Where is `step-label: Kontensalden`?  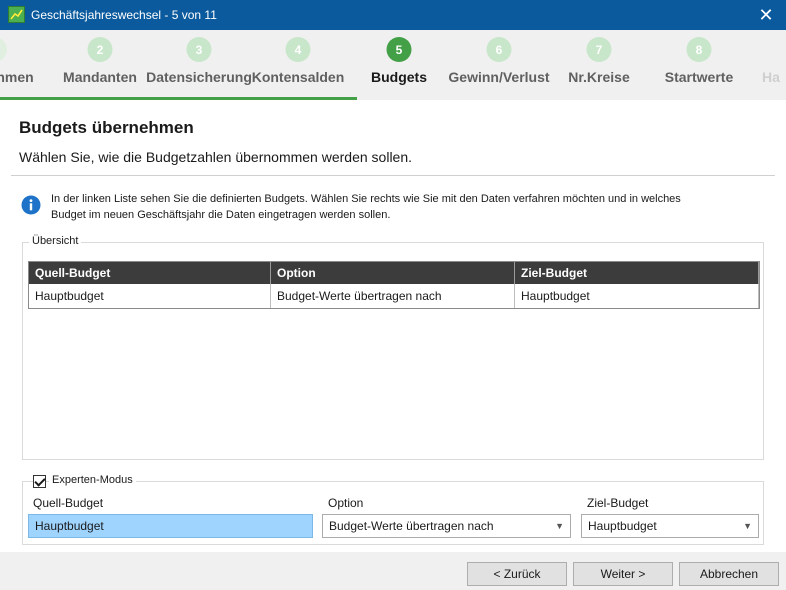 step-label: Kontensalden is located at coordinates (298, 77).